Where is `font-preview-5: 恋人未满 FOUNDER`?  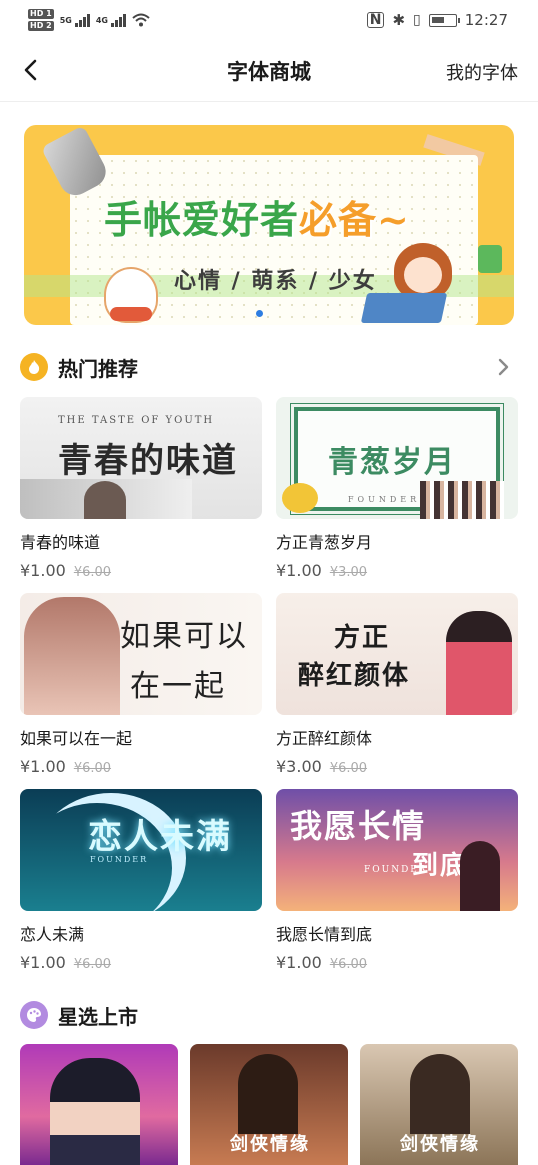 font-preview-5: 恋人未满 FOUNDER is located at coordinates (141, 850).